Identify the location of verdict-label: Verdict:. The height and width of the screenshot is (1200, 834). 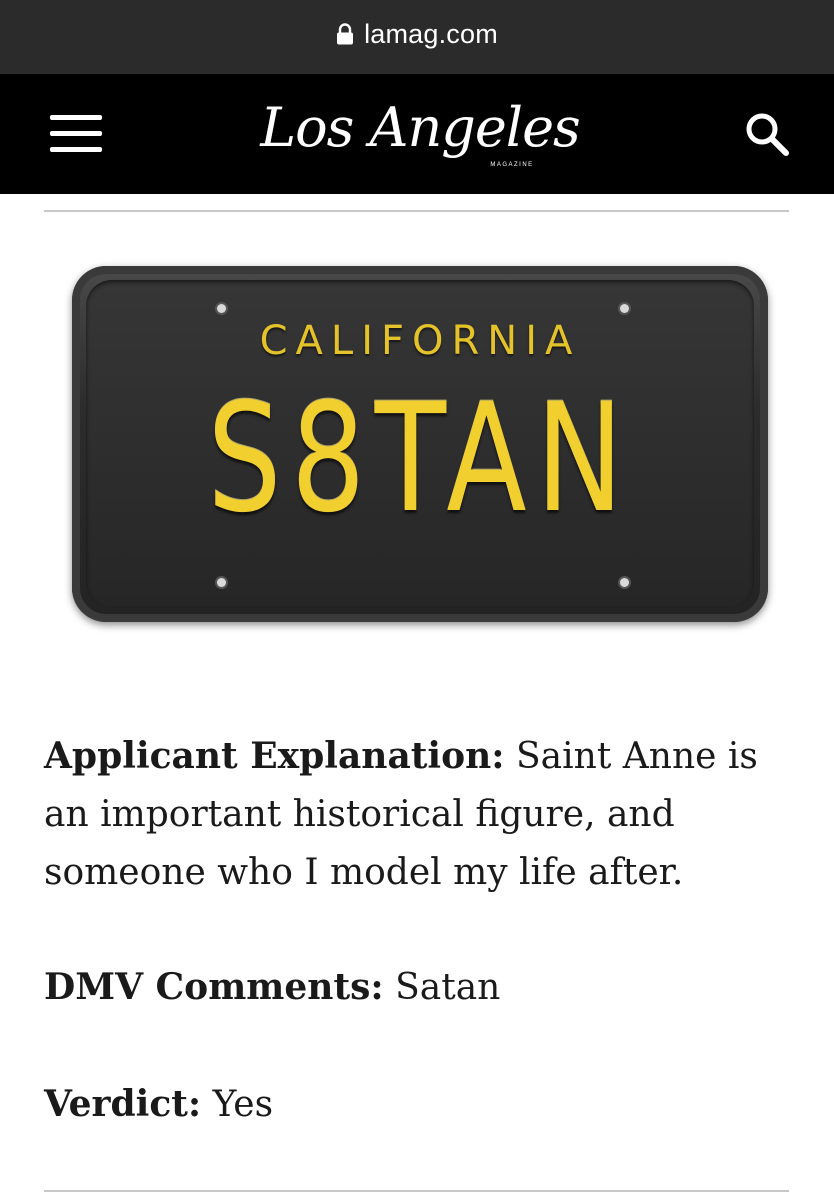
(123, 1104).